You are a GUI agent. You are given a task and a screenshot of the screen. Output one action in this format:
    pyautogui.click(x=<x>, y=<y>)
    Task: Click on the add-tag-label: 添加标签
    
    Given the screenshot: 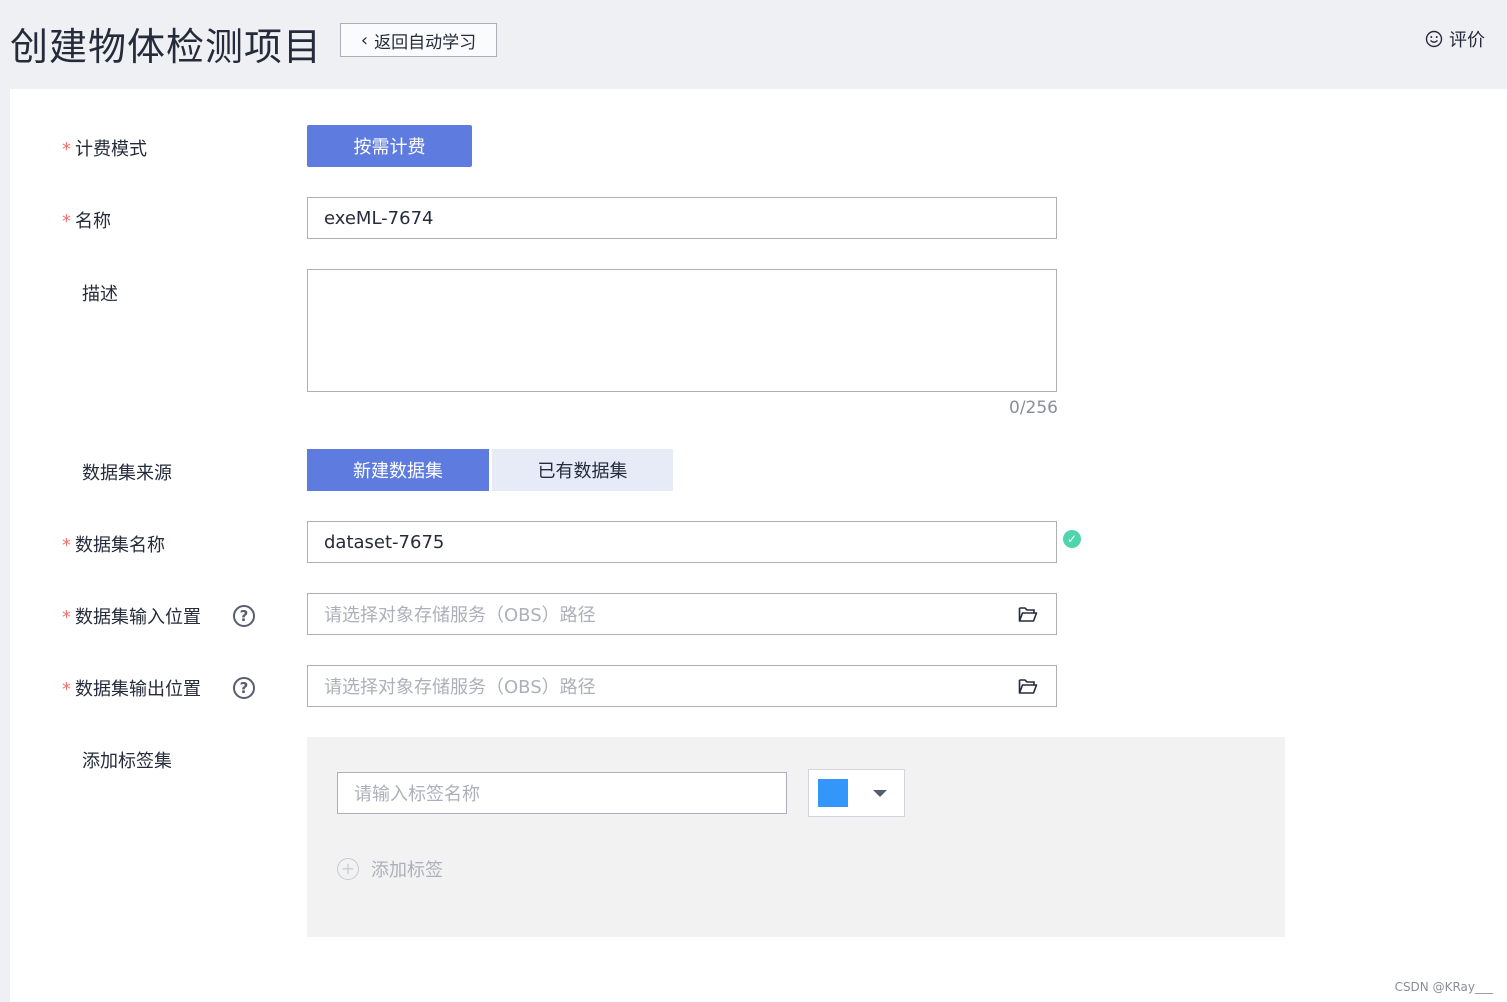 What is the action you would take?
    pyautogui.click(x=407, y=870)
    